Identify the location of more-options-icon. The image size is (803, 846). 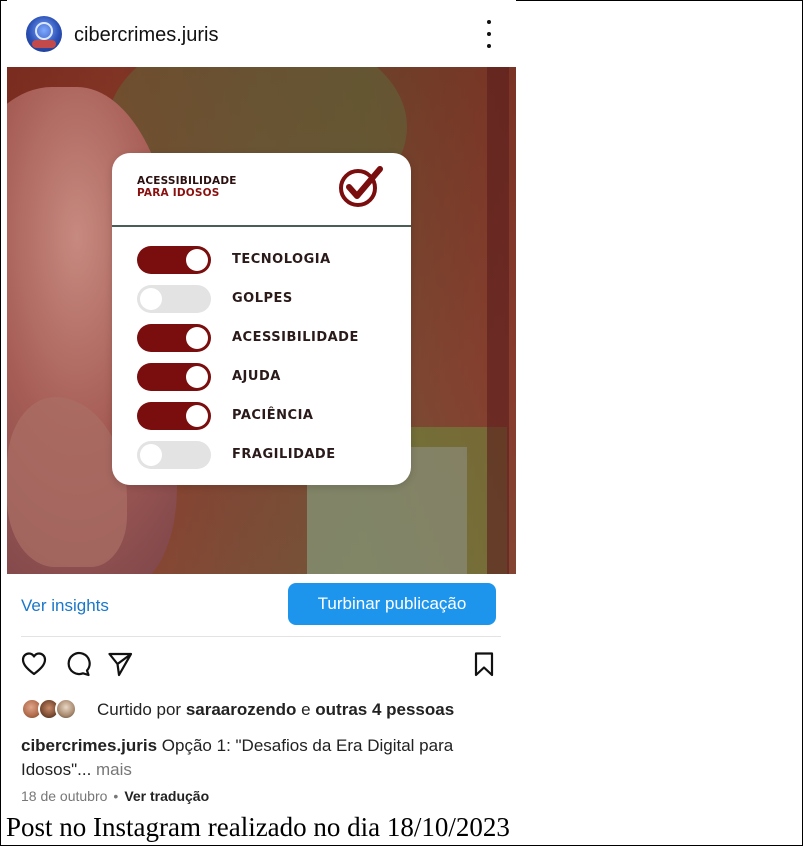
(489, 34).